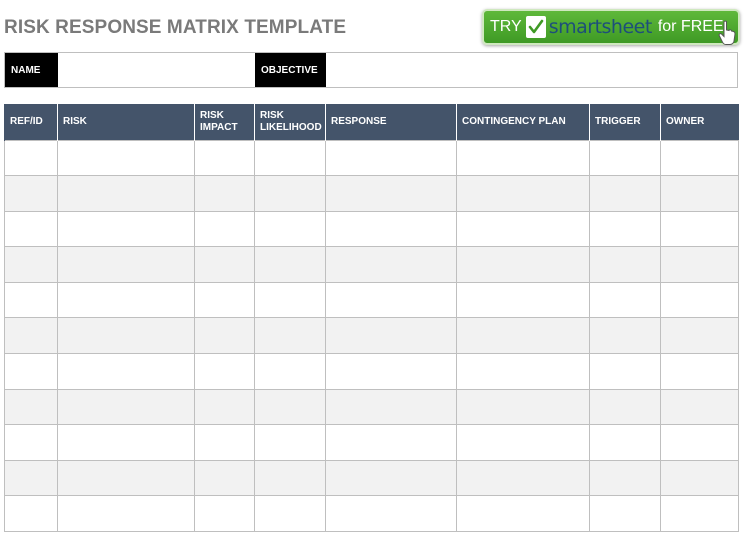 Image resolution: width=750 pixels, height=535 pixels. What do you see at coordinates (625, 122) in the screenshot?
I see `column-header-trigger: TRIGGER` at bounding box center [625, 122].